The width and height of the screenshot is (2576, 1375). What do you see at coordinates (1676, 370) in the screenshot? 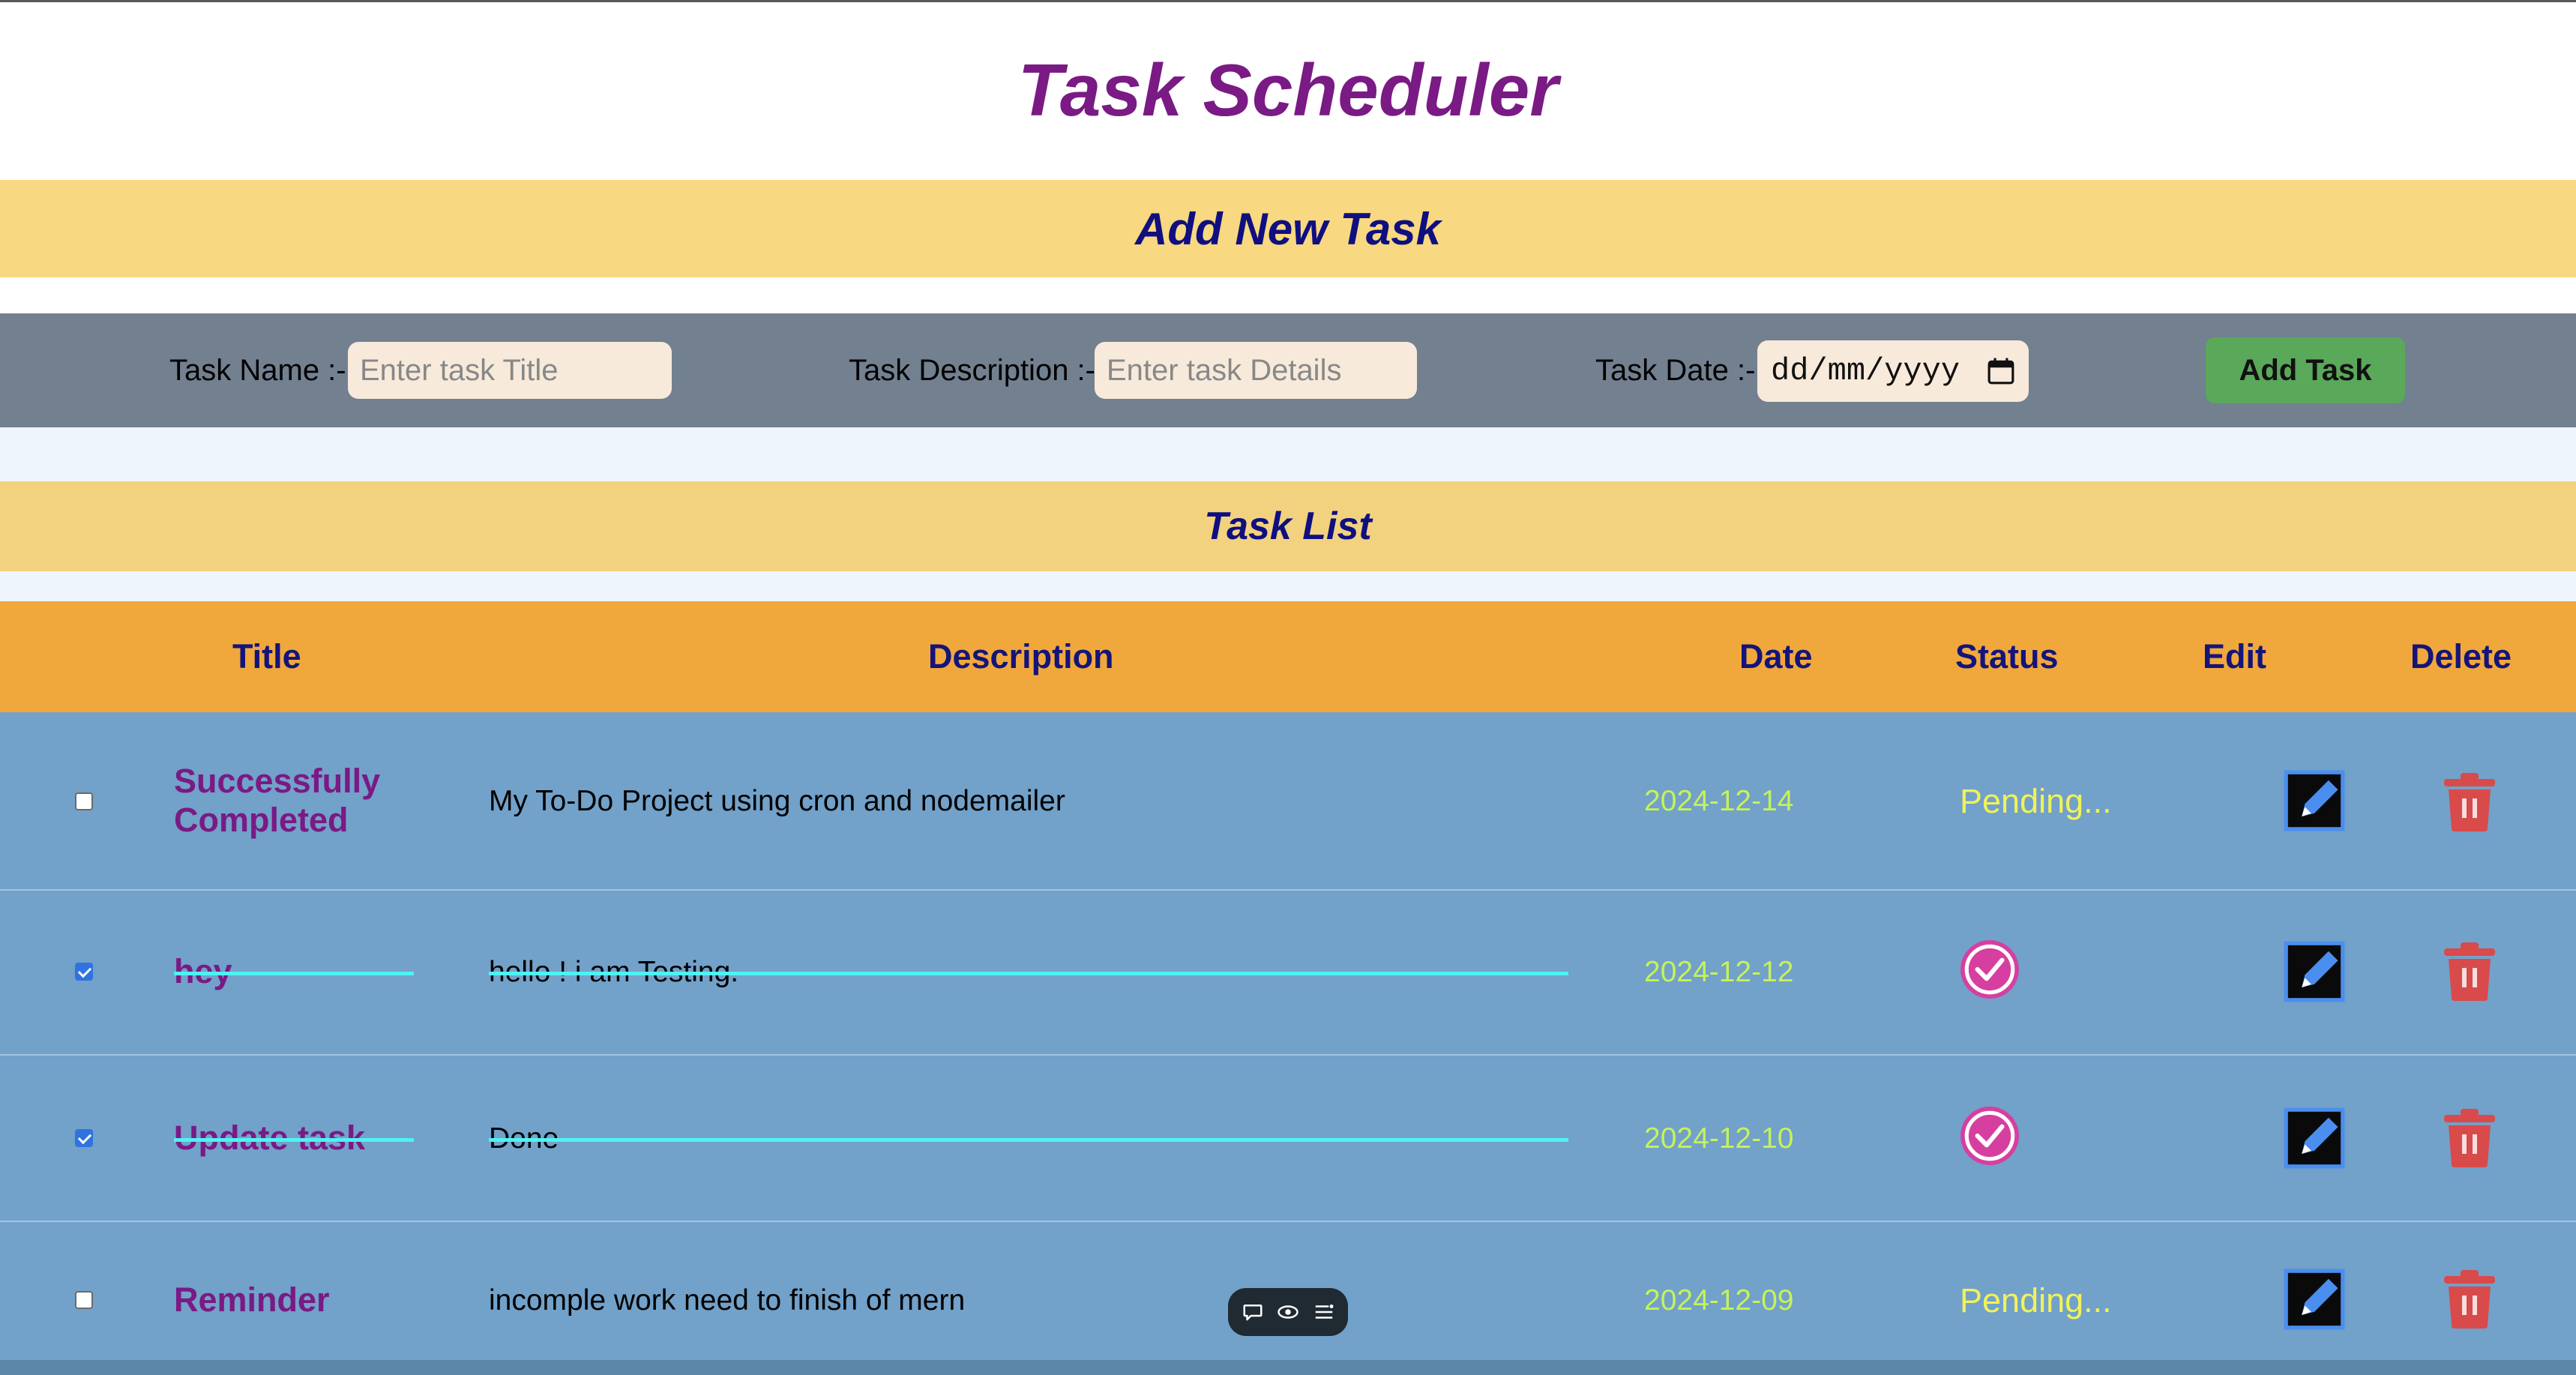
I see `task-date-label: Task Date :-` at bounding box center [1676, 370].